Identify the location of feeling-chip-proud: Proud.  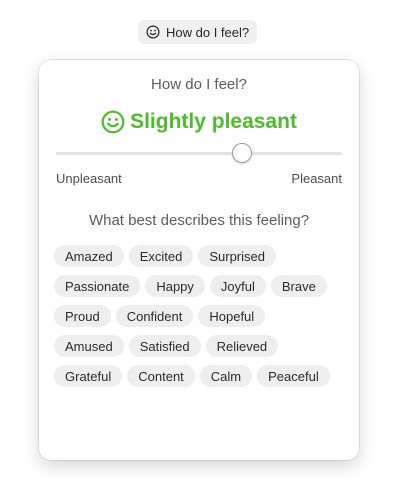
(82, 316).